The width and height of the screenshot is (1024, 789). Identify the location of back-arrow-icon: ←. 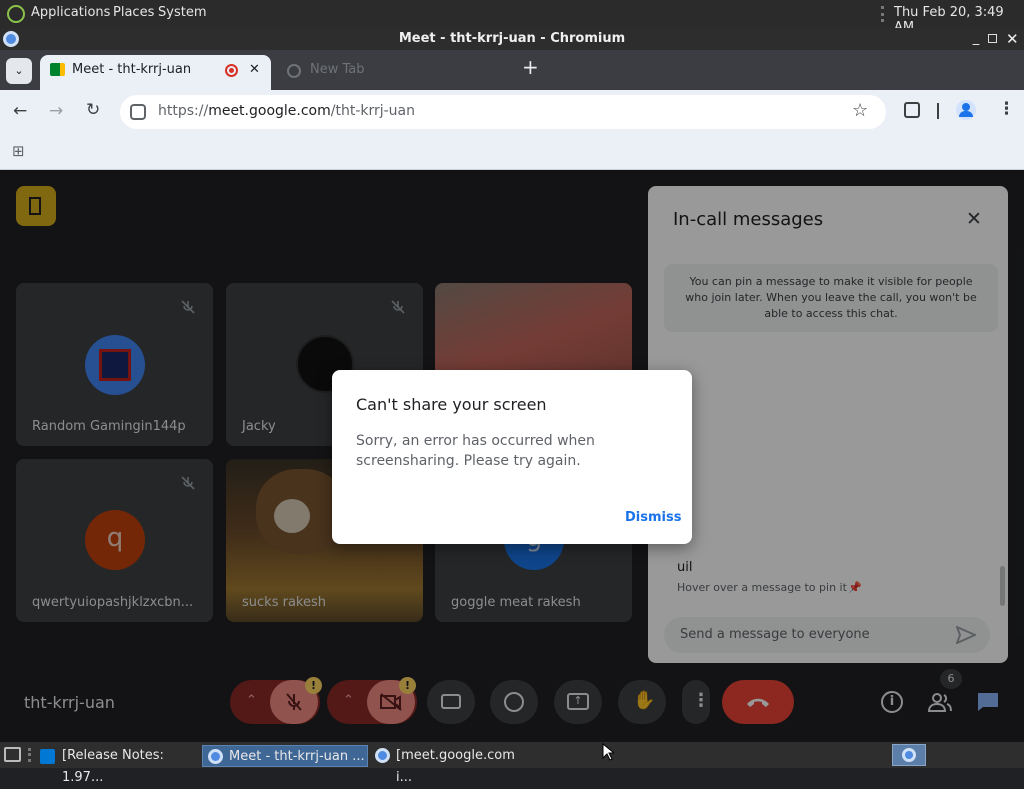
(20, 111).